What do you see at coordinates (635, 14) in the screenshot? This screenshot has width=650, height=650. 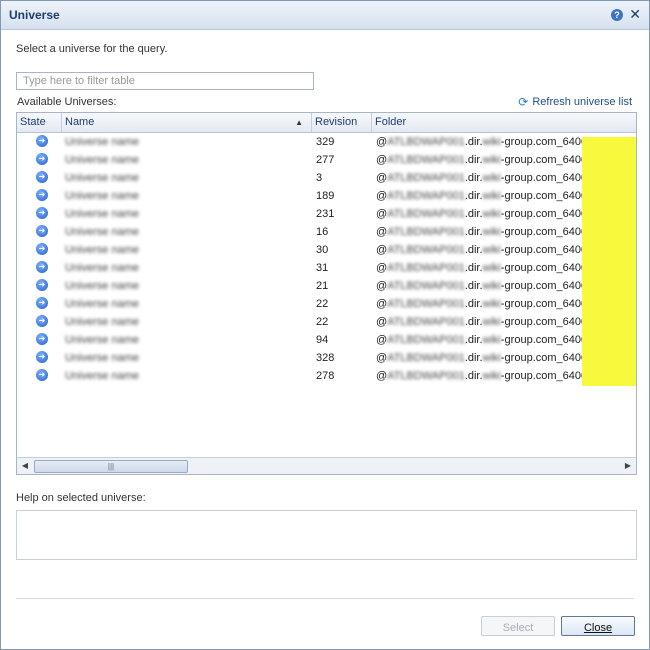 I see `close-icon: ✕` at bounding box center [635, 14].